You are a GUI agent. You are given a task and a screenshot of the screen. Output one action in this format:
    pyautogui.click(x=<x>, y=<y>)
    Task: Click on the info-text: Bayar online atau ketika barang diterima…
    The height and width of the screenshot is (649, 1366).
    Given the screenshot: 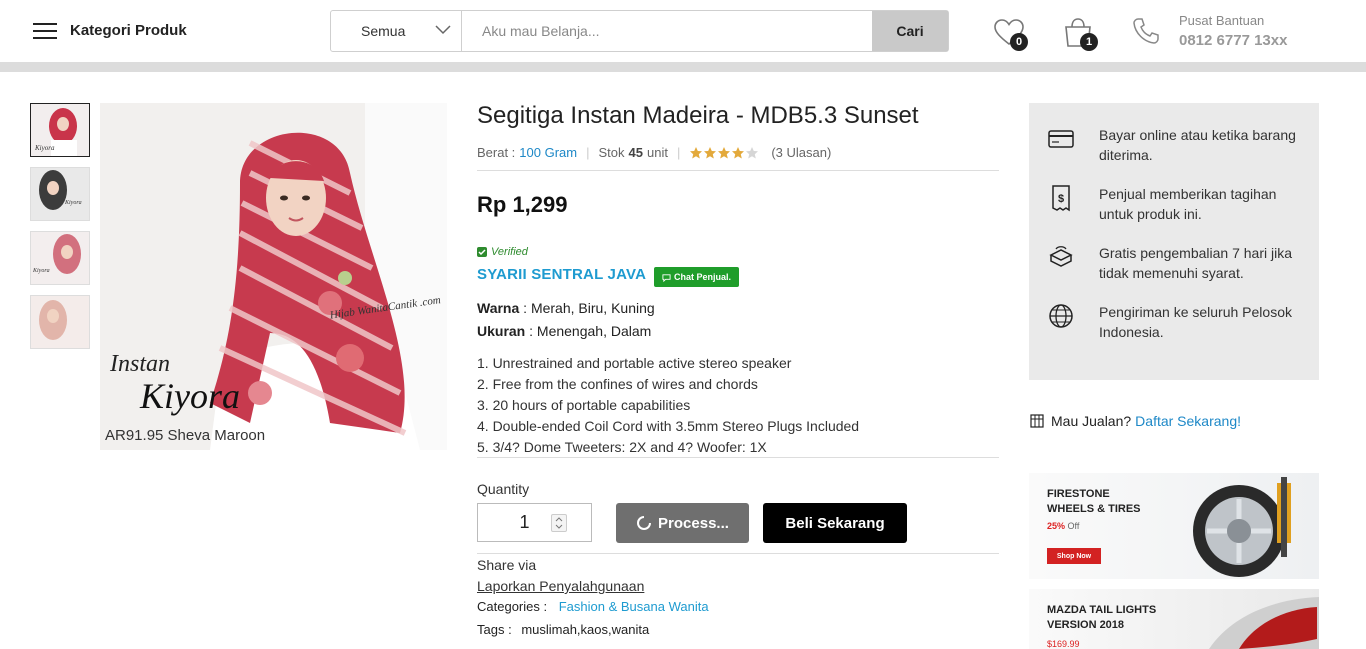 What is the action you would take?
    pyautogui.click(x=1197, y=145)
    